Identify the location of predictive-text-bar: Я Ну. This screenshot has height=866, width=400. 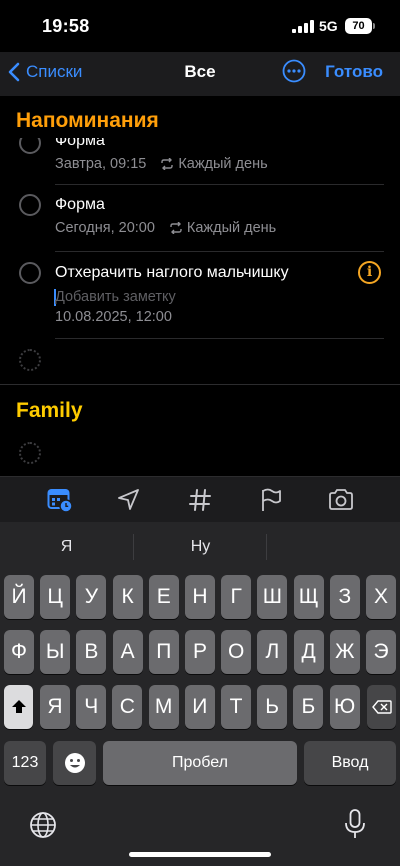
(200, 547).